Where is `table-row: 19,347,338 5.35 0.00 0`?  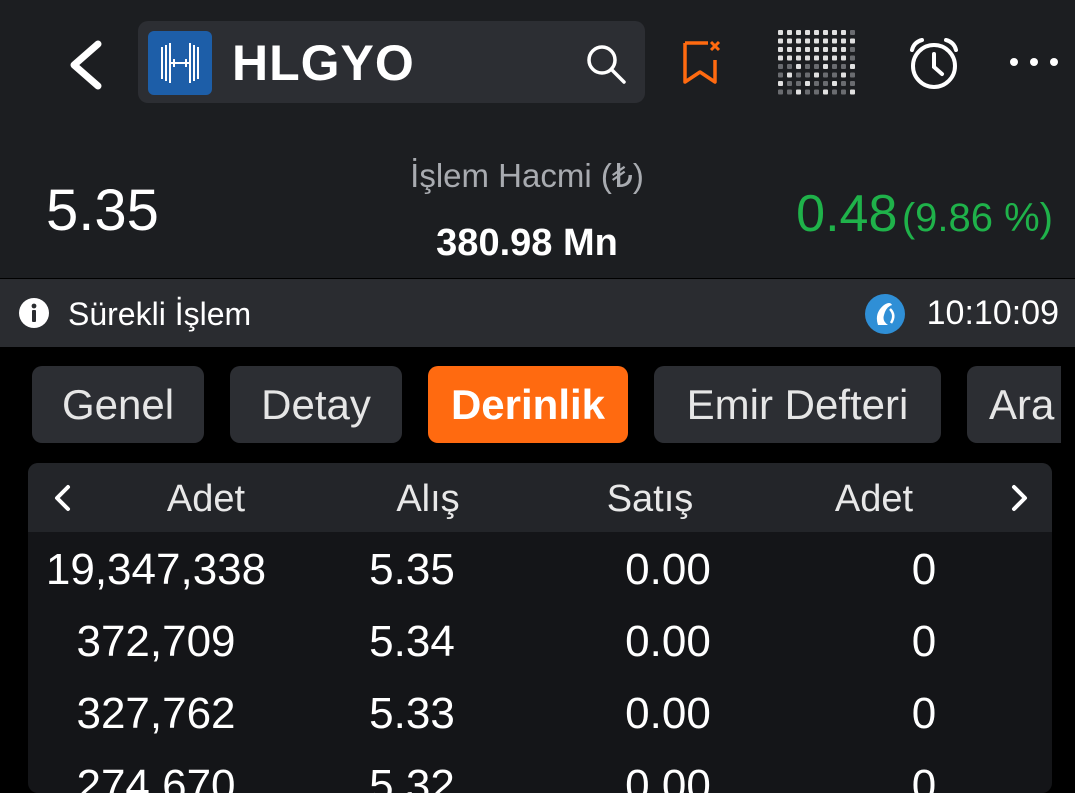 table-row: 19,347,338 5.35 0.00 0 is located at coordinates (540, 570).